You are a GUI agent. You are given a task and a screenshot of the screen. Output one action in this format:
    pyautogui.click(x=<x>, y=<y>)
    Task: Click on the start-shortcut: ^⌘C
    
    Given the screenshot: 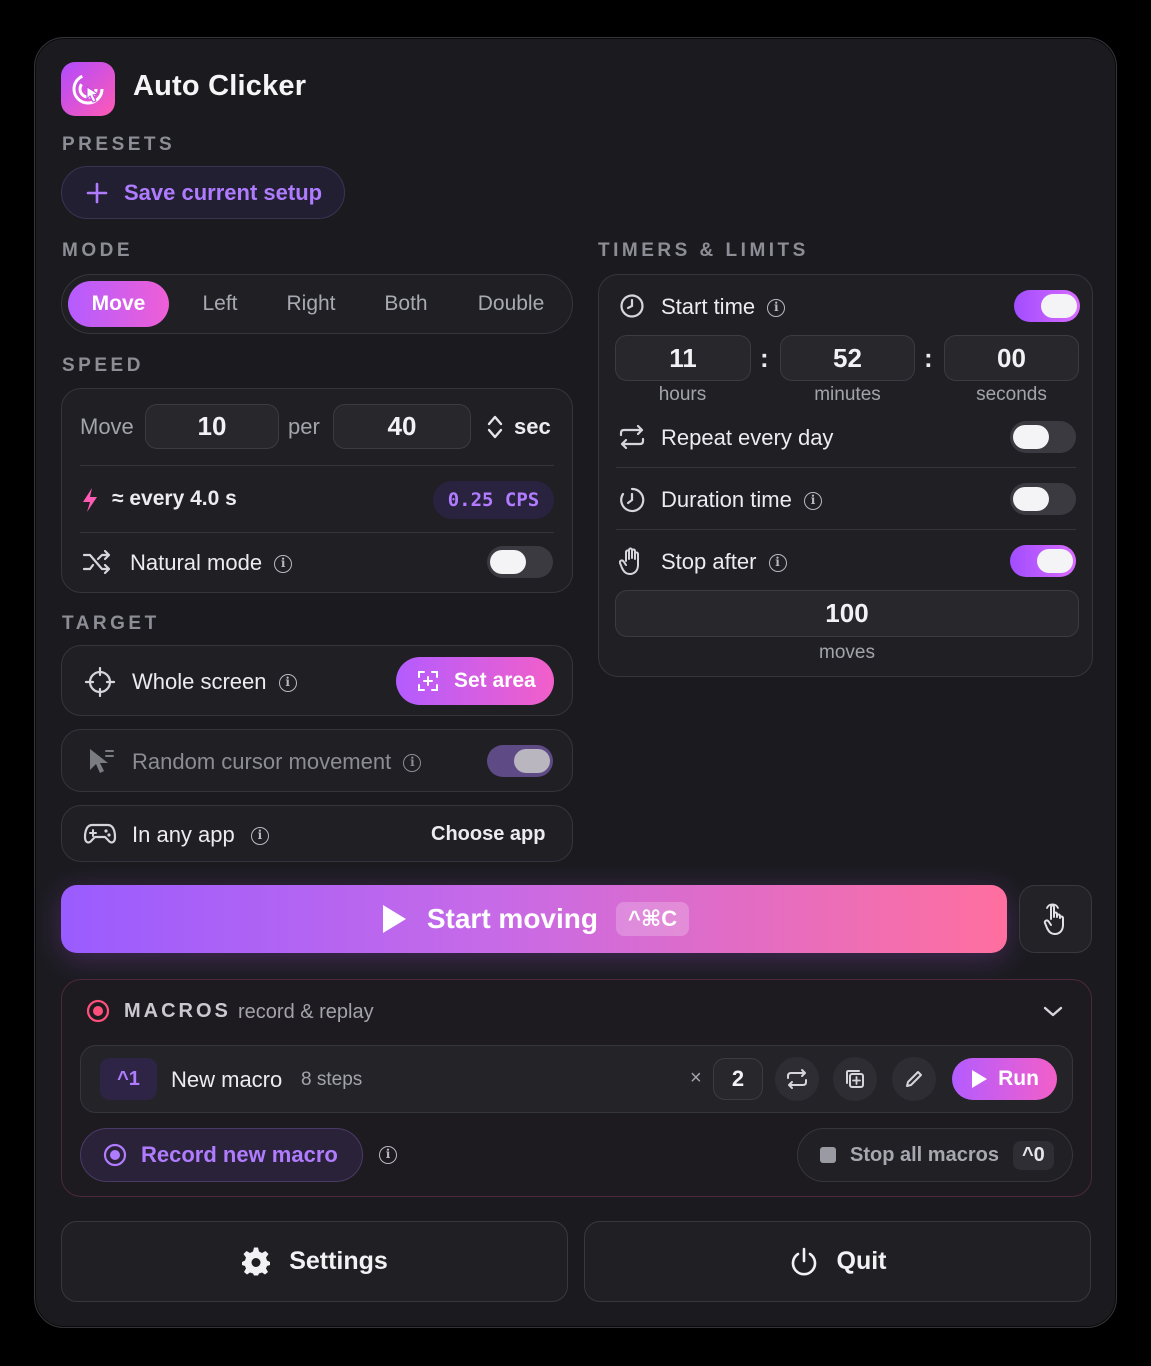 What is the action you would take?
    pyautogui.click(x=652, y=919)
    